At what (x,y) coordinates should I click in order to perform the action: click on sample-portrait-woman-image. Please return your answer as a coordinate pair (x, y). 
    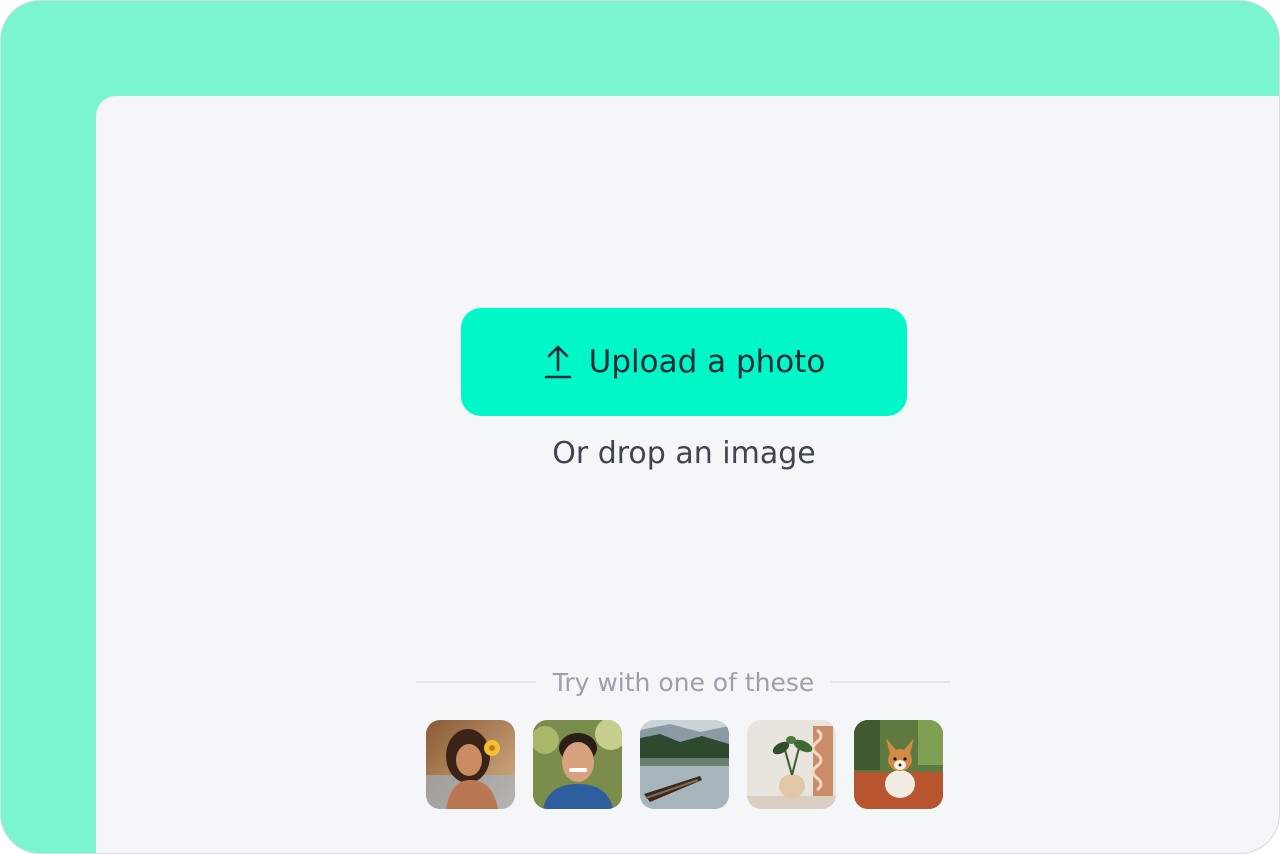
    Looking at the image, I should click on (470, 764).